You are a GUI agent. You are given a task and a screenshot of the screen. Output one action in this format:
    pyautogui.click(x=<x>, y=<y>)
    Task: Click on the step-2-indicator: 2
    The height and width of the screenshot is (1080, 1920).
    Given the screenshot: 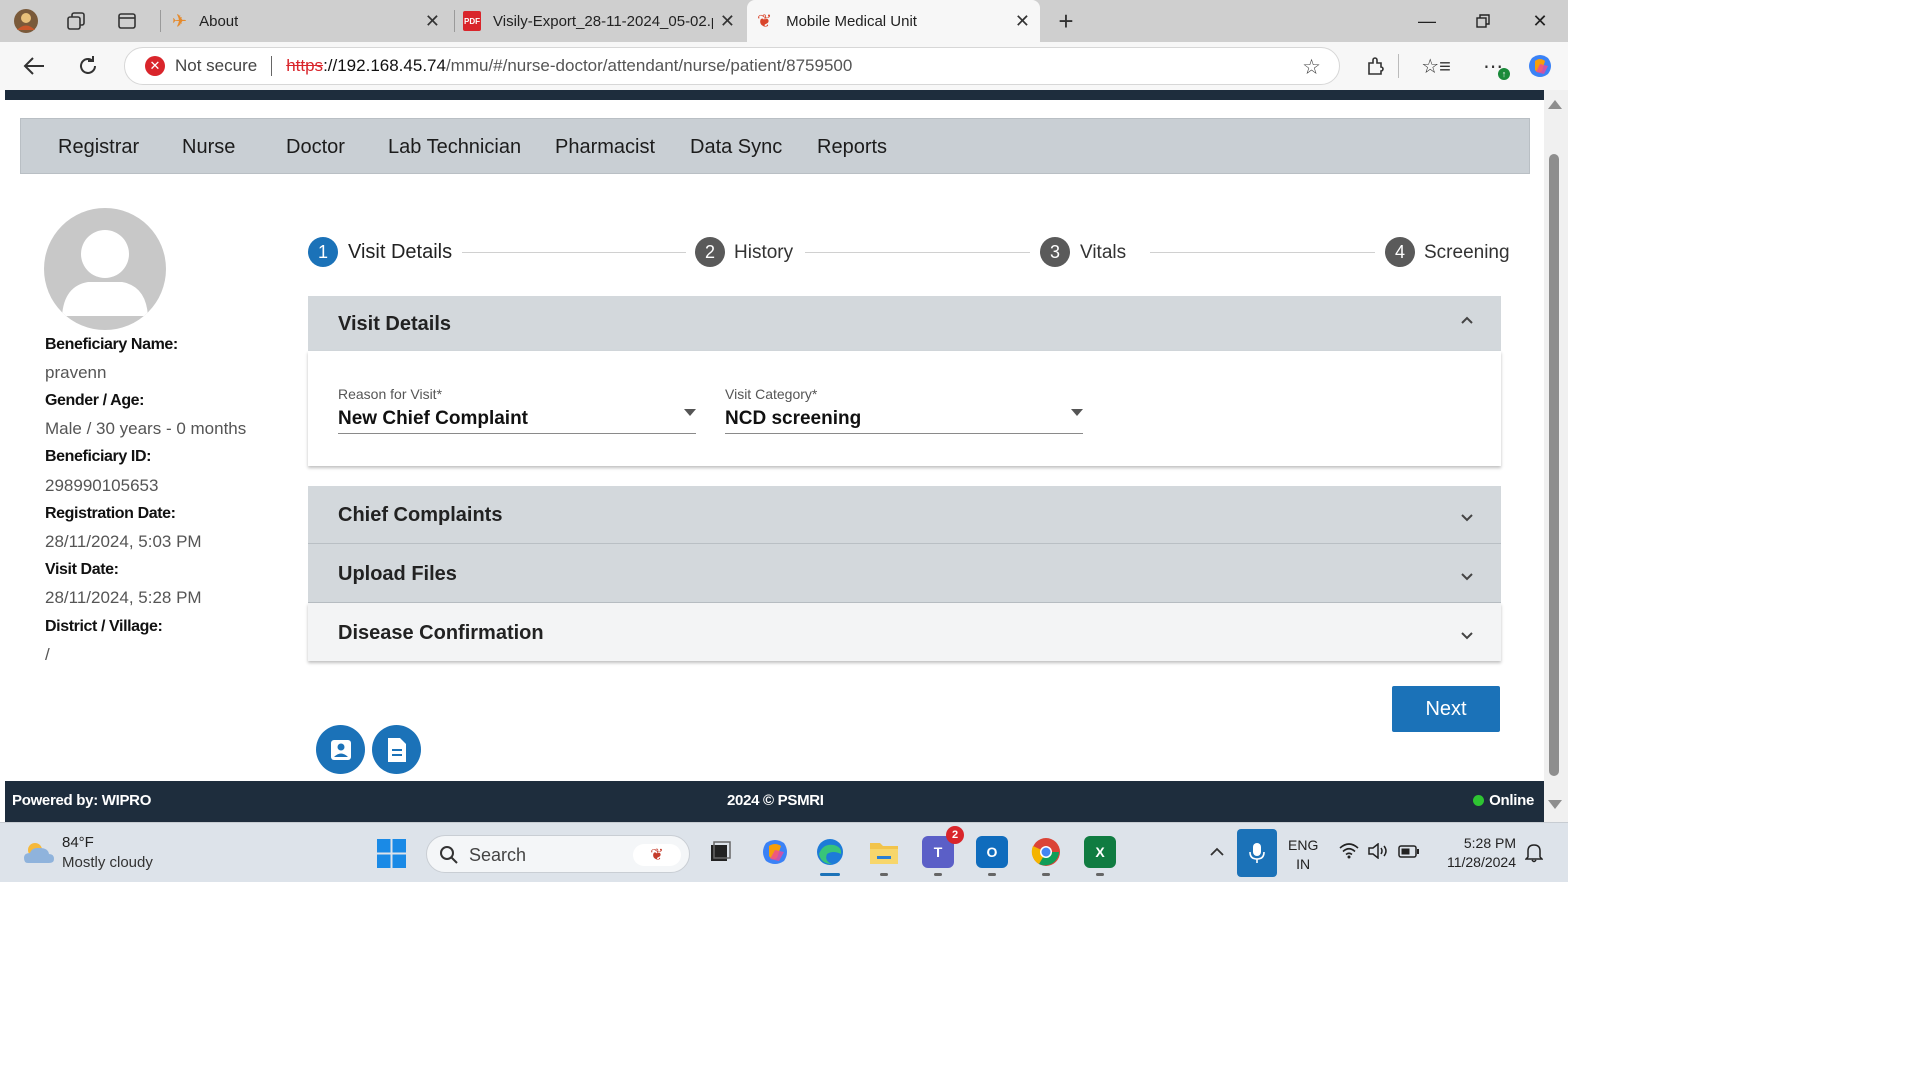 What is the action you would take?
    pyautogui.click(x=710, y=252)
    